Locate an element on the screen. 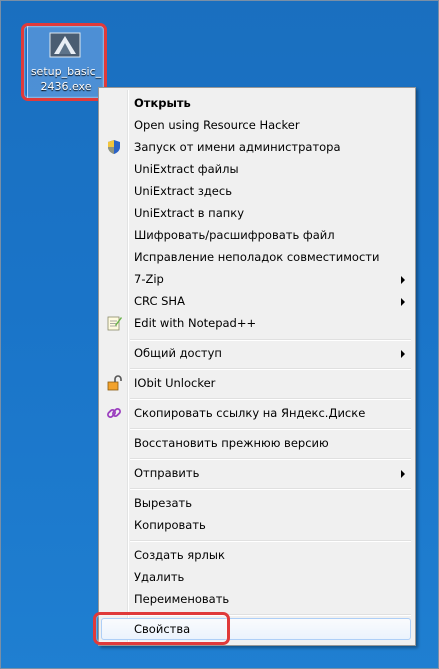  menu-item-yandex-disk-link: Скопировать ссылку на Яндекс.Диске is located at coordinates (256, 413).